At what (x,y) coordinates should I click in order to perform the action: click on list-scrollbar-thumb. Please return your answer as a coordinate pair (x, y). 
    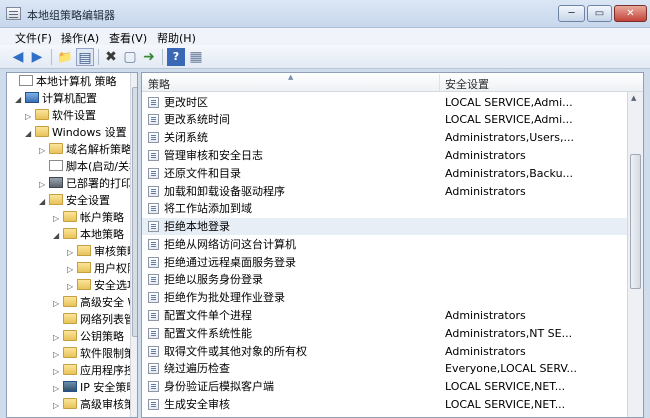
    Looking at the image, I should click on (635, 221).